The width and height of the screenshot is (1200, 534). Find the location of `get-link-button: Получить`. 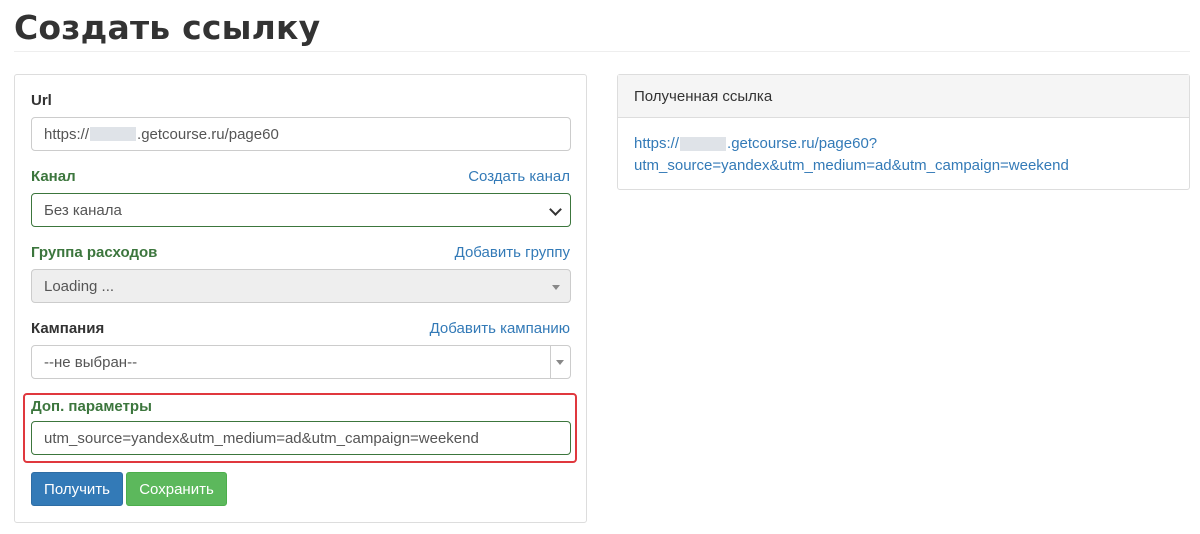

get-link-button: Получить is located at coordinates (77, 489).